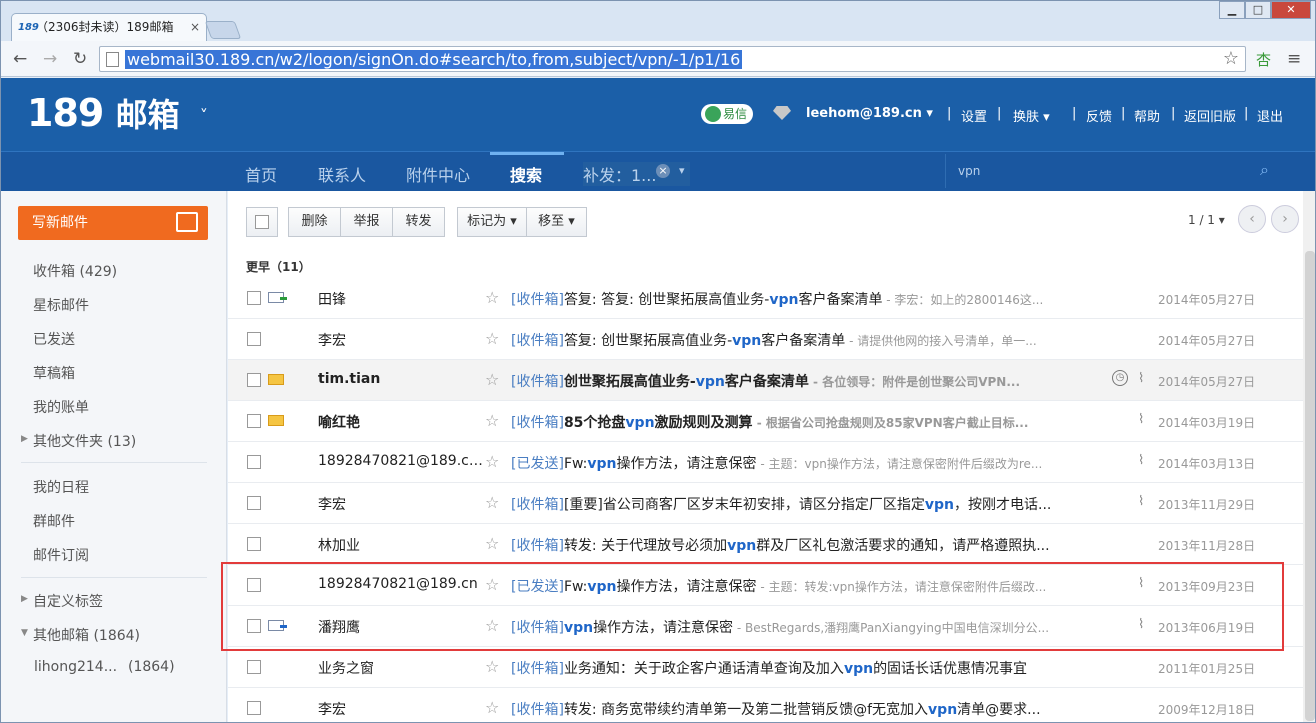  I want to click on report-button: 举报, so click(366, 222).